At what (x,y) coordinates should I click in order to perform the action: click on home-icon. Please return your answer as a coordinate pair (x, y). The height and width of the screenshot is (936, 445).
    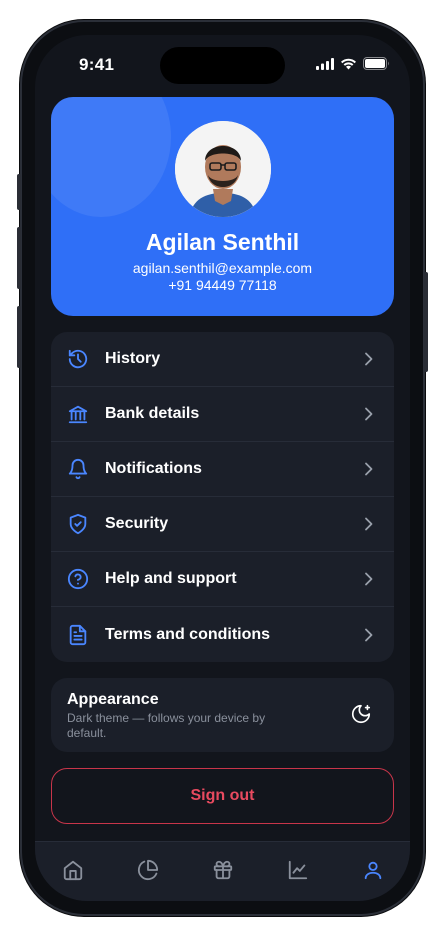
    Looking at the image, I should click on (72, 870).